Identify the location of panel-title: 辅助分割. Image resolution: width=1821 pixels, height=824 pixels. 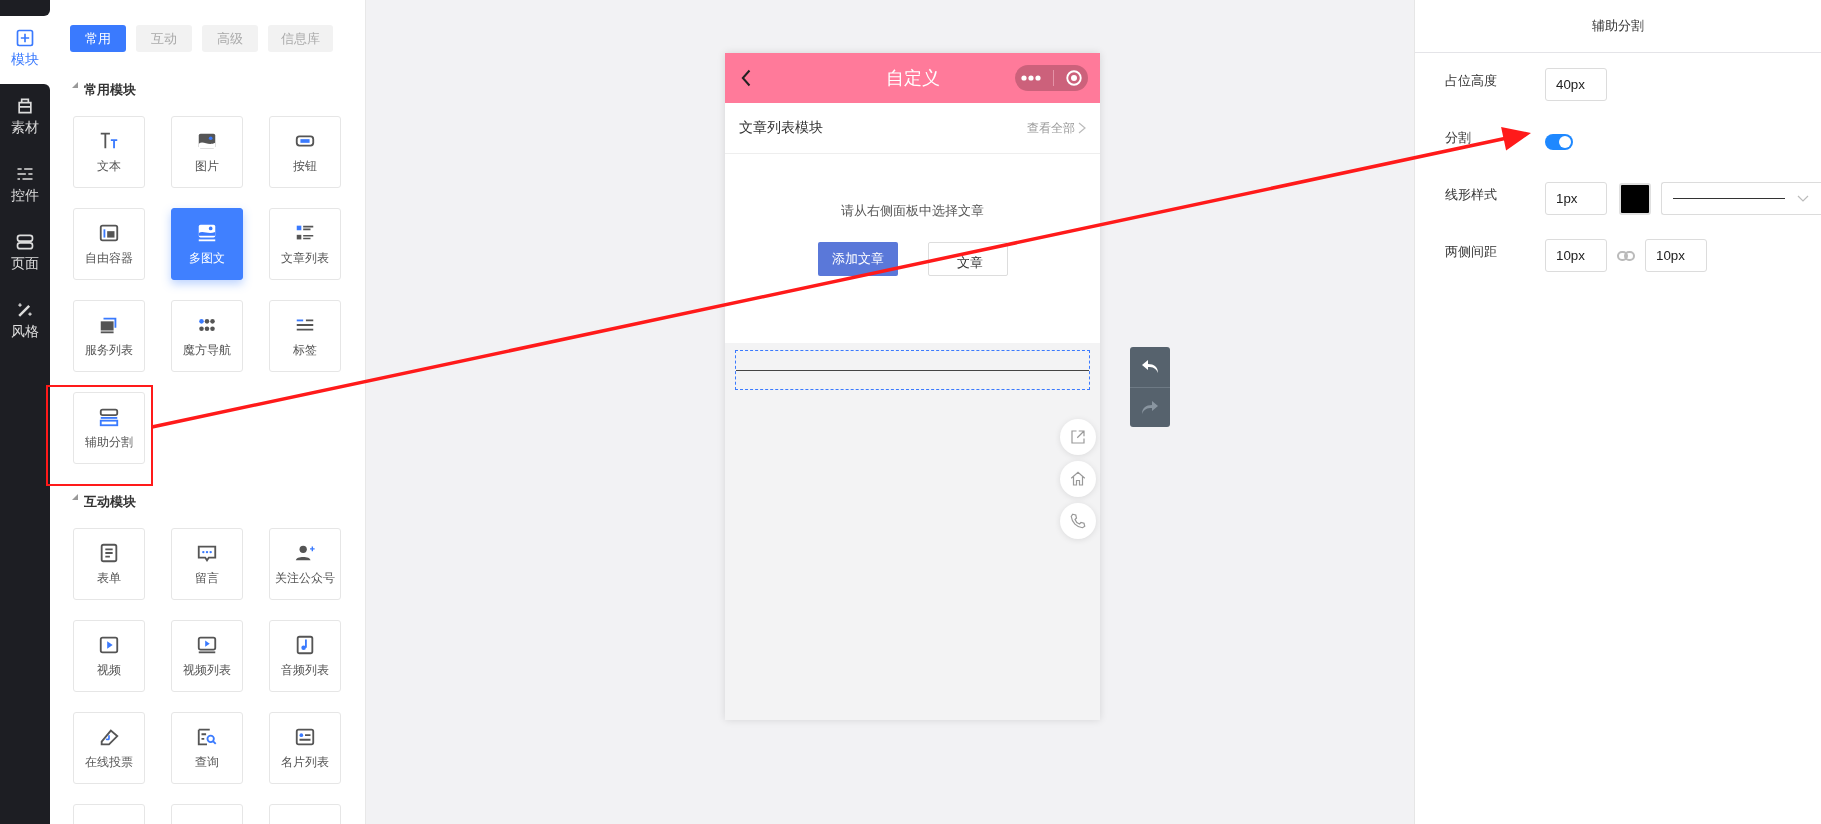
(1618, 26).